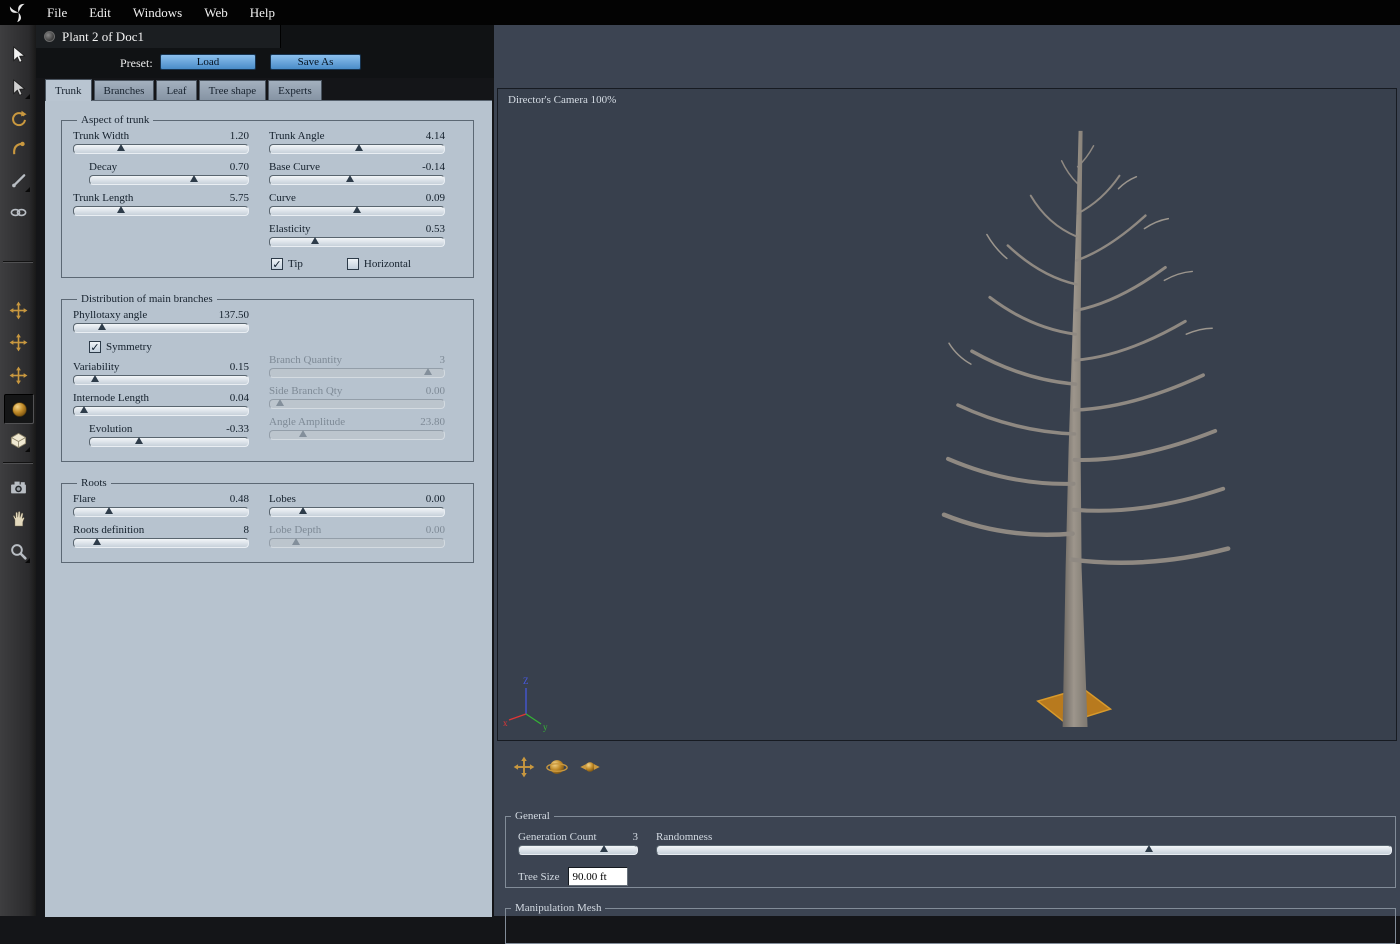  I want to click on menu-help: Help, so click(262, 13).